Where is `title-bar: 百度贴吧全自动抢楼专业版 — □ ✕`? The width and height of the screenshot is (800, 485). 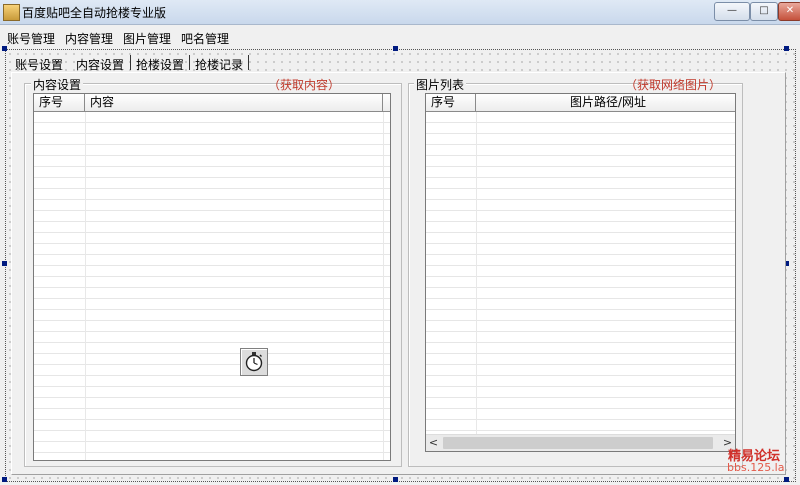 title-bar: 百度贴吧全自动抢楼专业版 — □ ✕ is located at coordinates (400, 12).